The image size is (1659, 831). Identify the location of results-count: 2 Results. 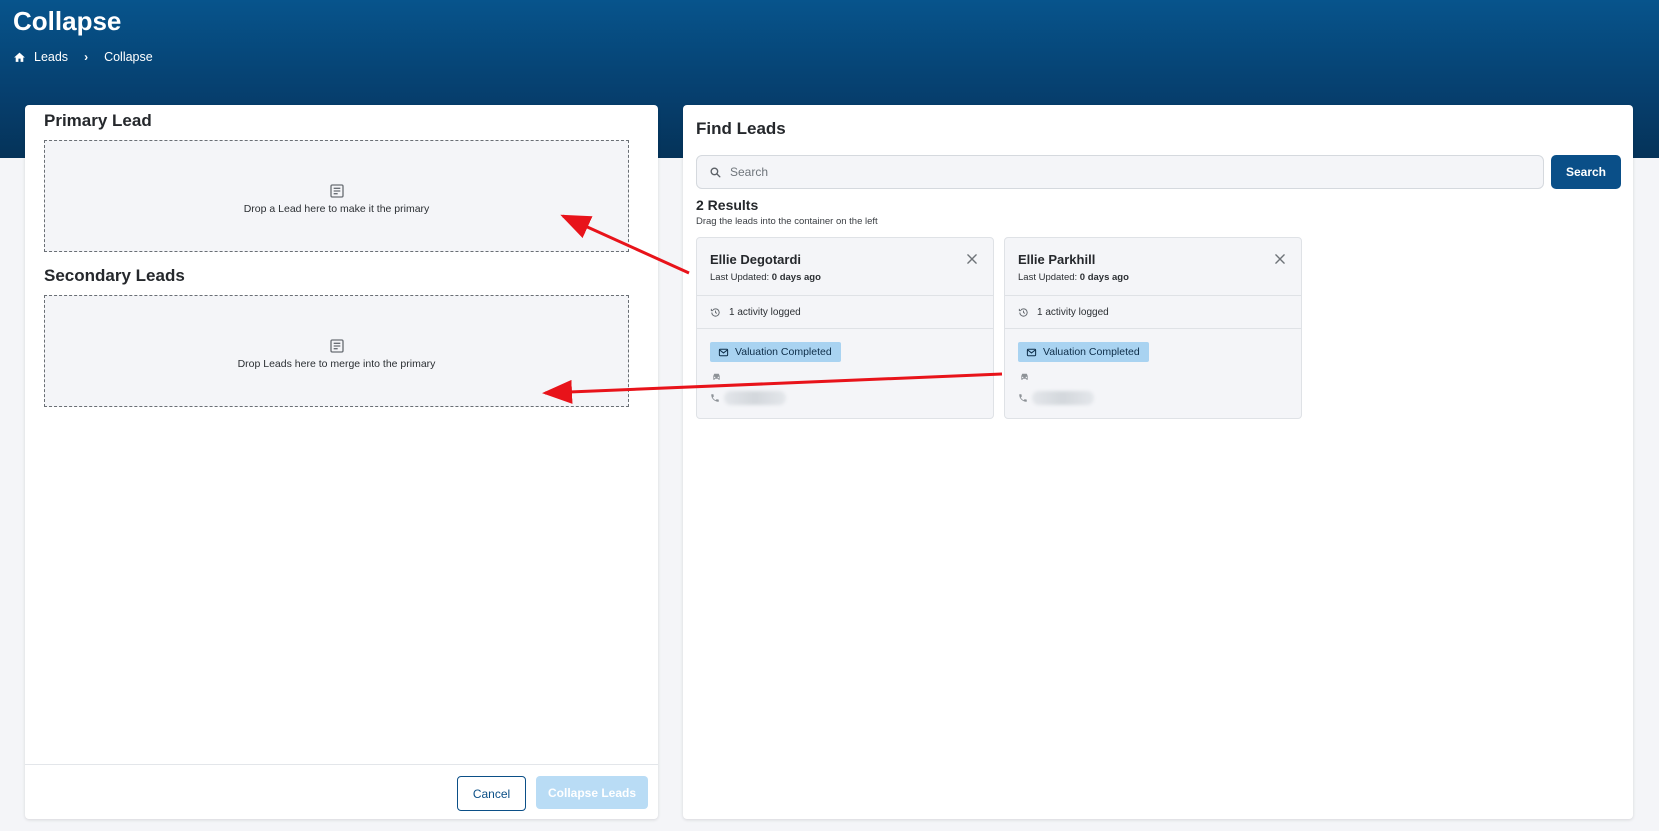
(727, 205).